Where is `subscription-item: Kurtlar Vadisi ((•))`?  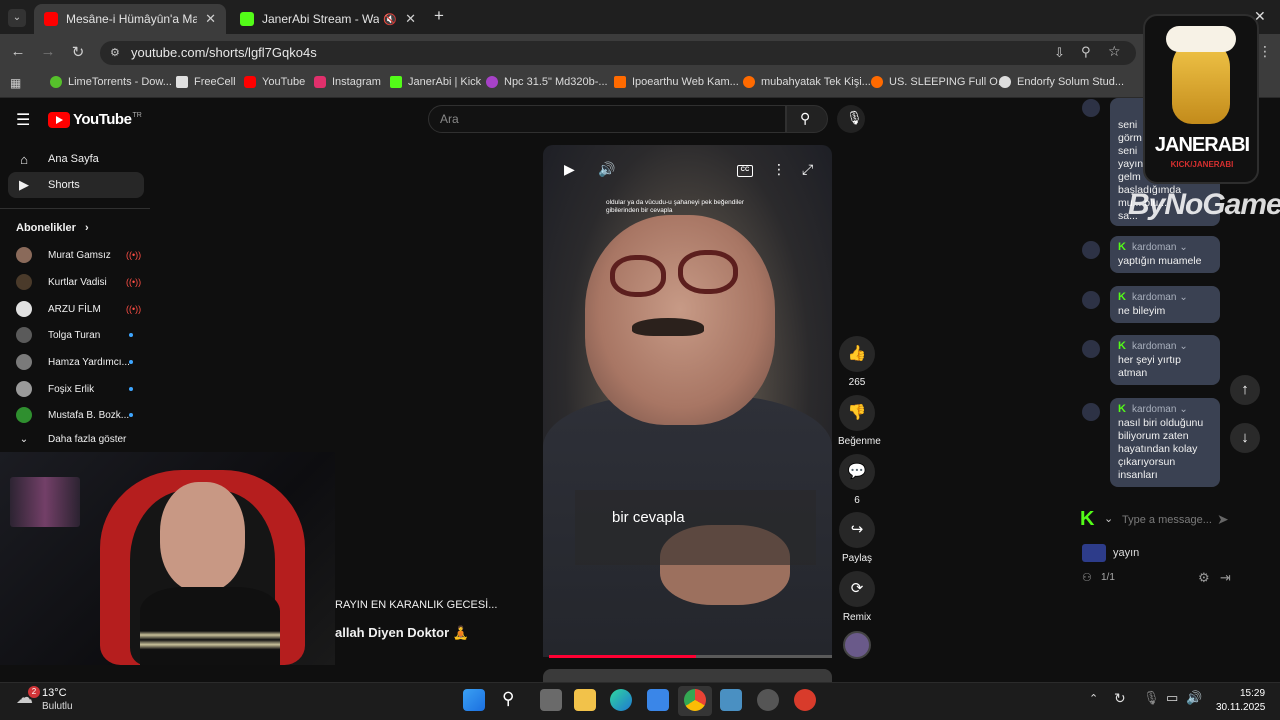 subscription-item: Kurtlar Vadisi ((•)) is located at coordinates (78, 282).